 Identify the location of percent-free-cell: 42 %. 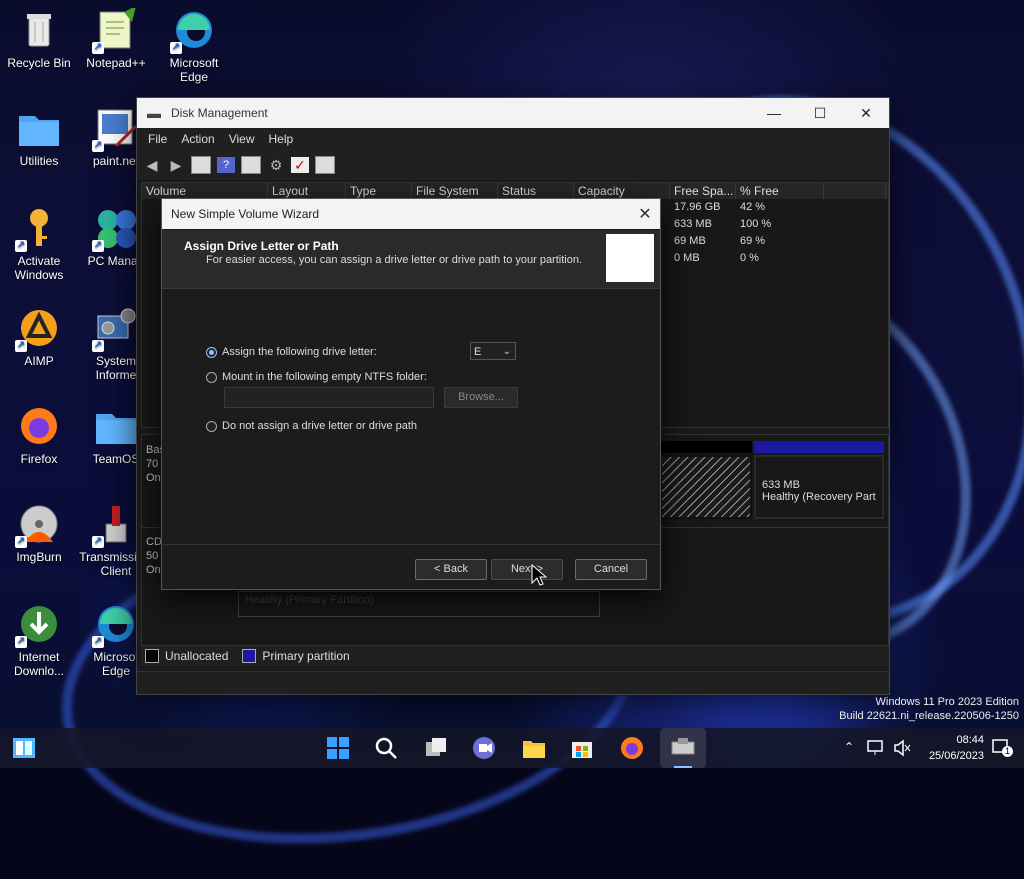
(753, 207).